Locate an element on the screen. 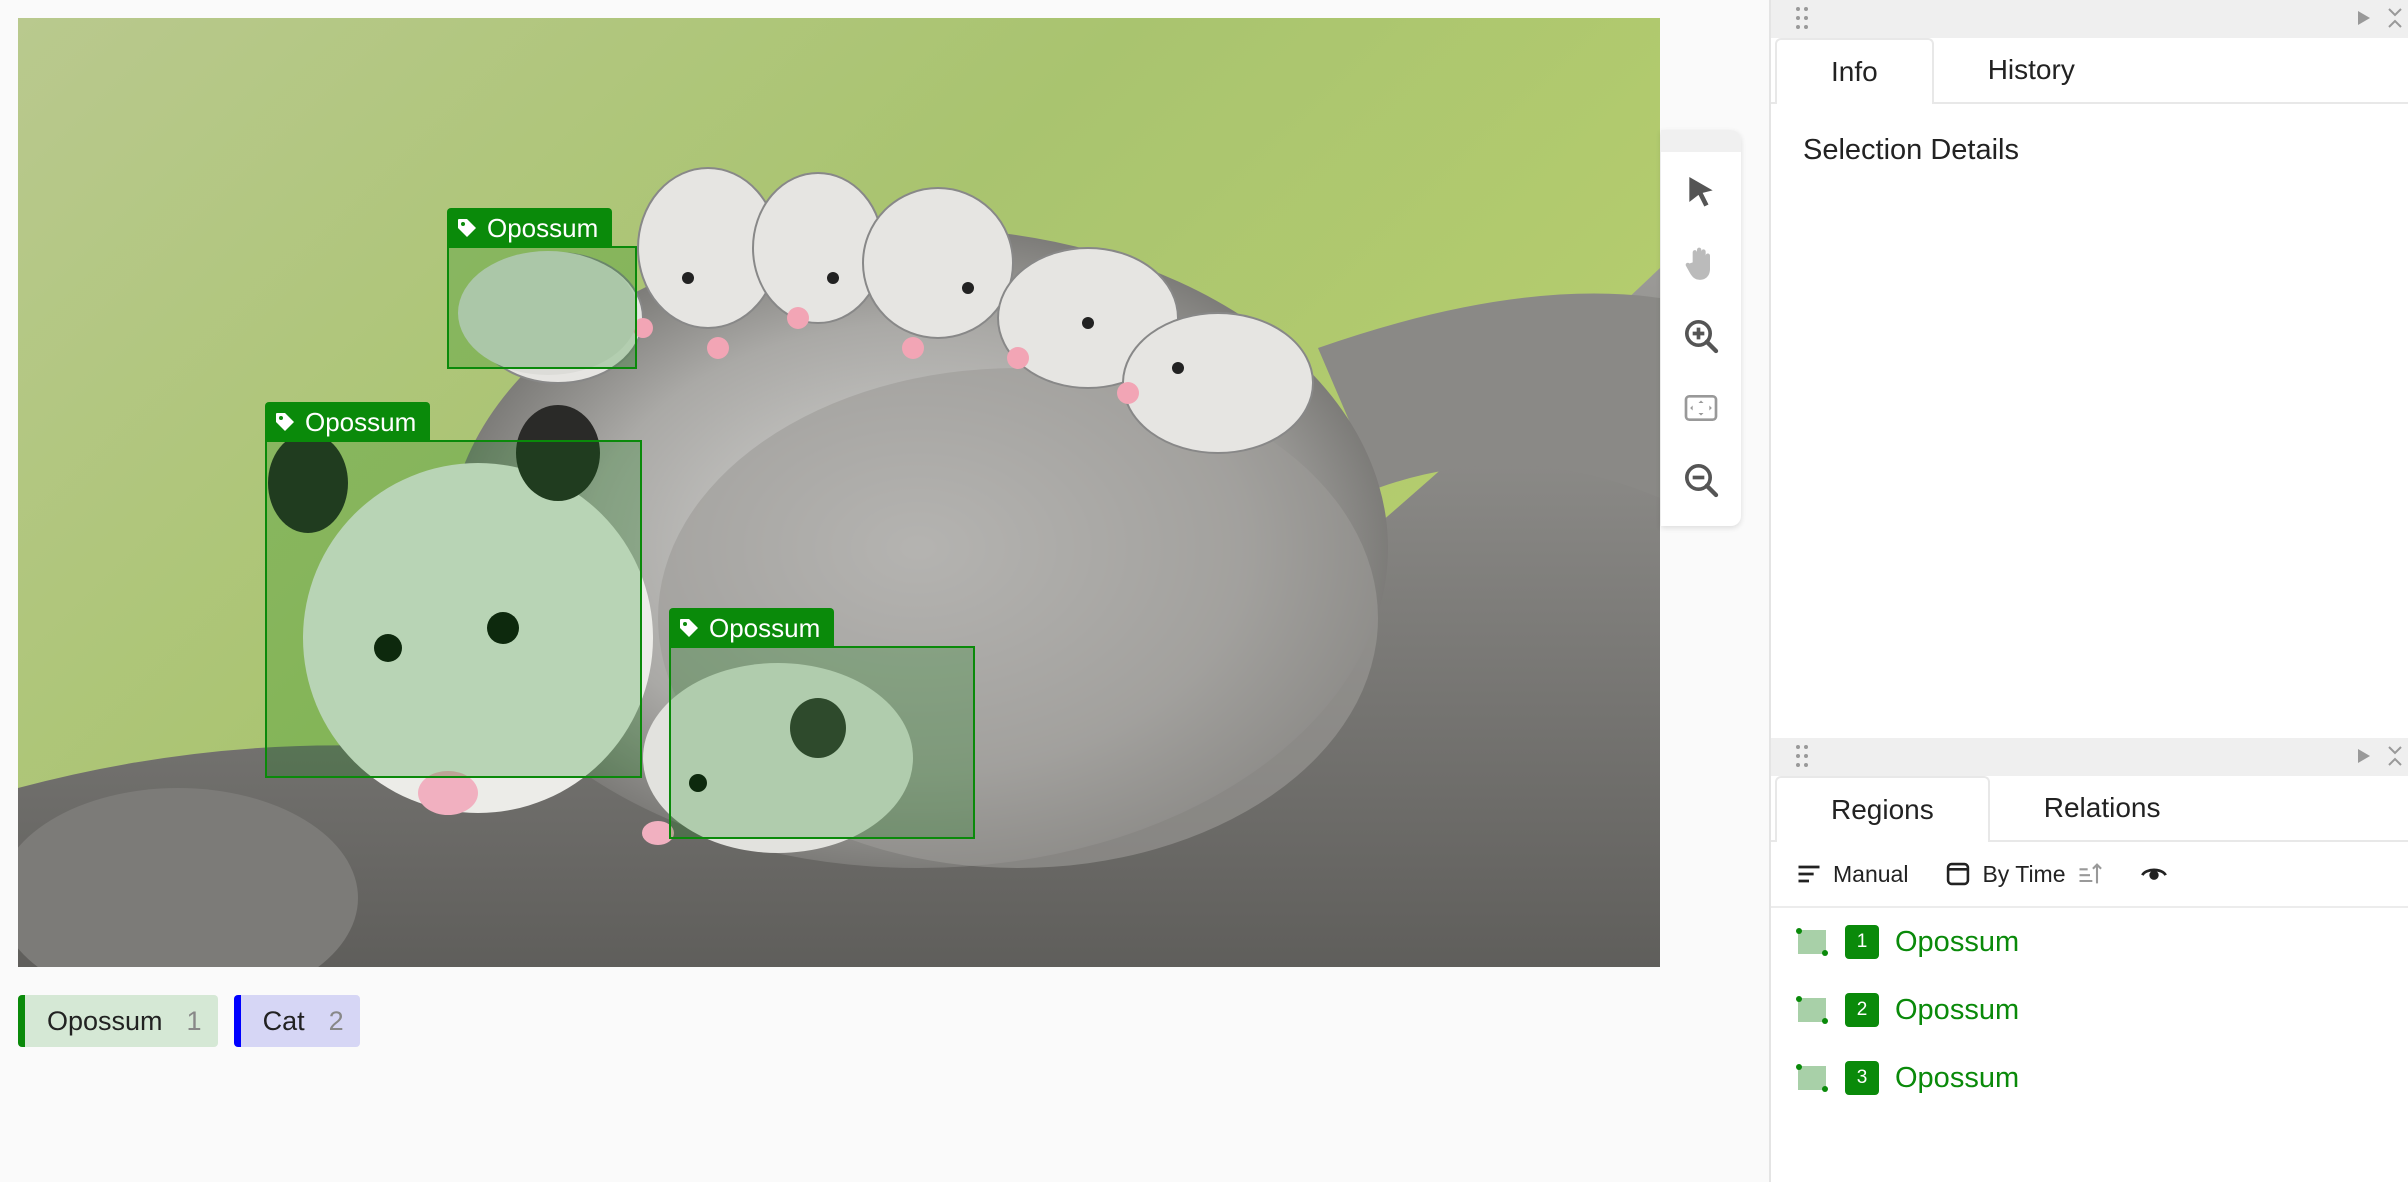 The height and width of the screenshot is (1182, 2408). label-chip-cat: Cat 2 is located at coordinates (296, 1021).